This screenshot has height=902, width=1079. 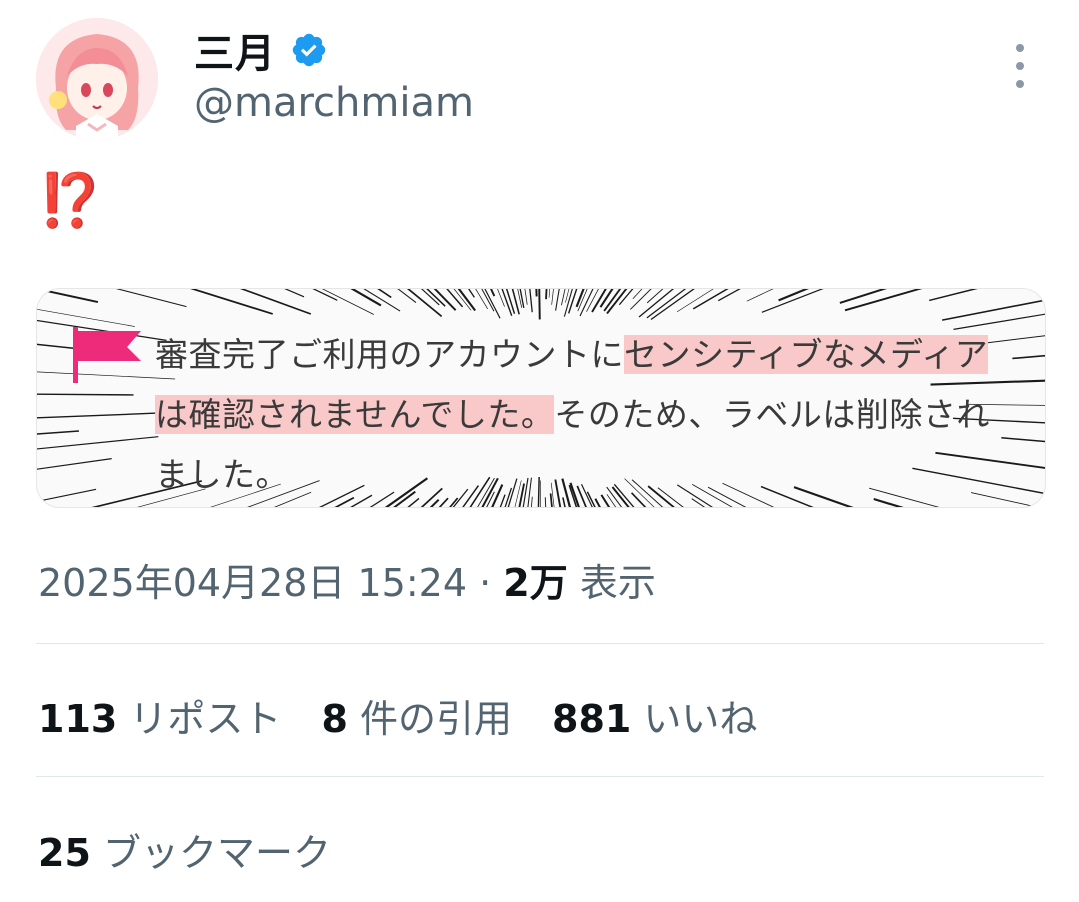 I want to click on quotes-label: 件の引用, so click(x=435, y=719).